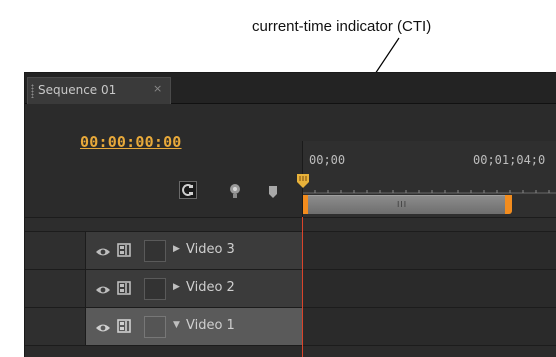 The height and width of the screenshot is (357, 556). Describe the element at coordinates (157, 88) in the screenshot. I see `close-icon: ×` at that location.